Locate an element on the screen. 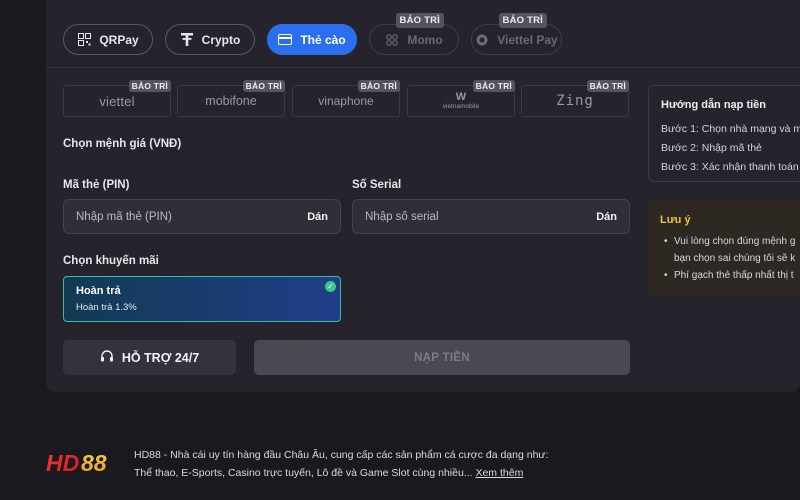 This screenshot has height=500, width=800. tab-label: Momo is located at coordinates (425, 39).